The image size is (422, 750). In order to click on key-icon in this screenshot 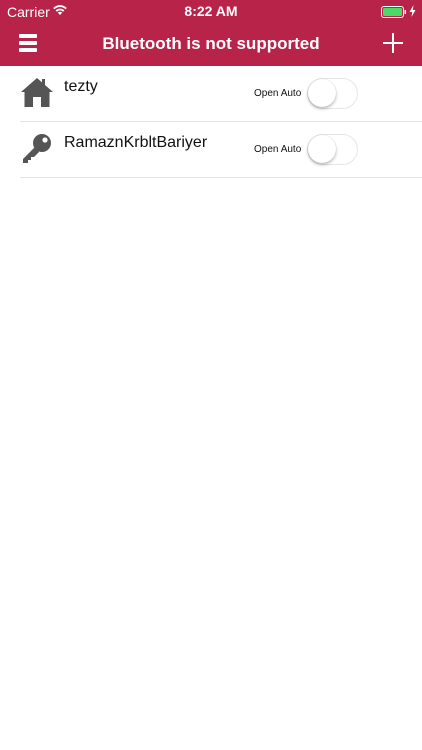, I will do `click(37, 149)`.